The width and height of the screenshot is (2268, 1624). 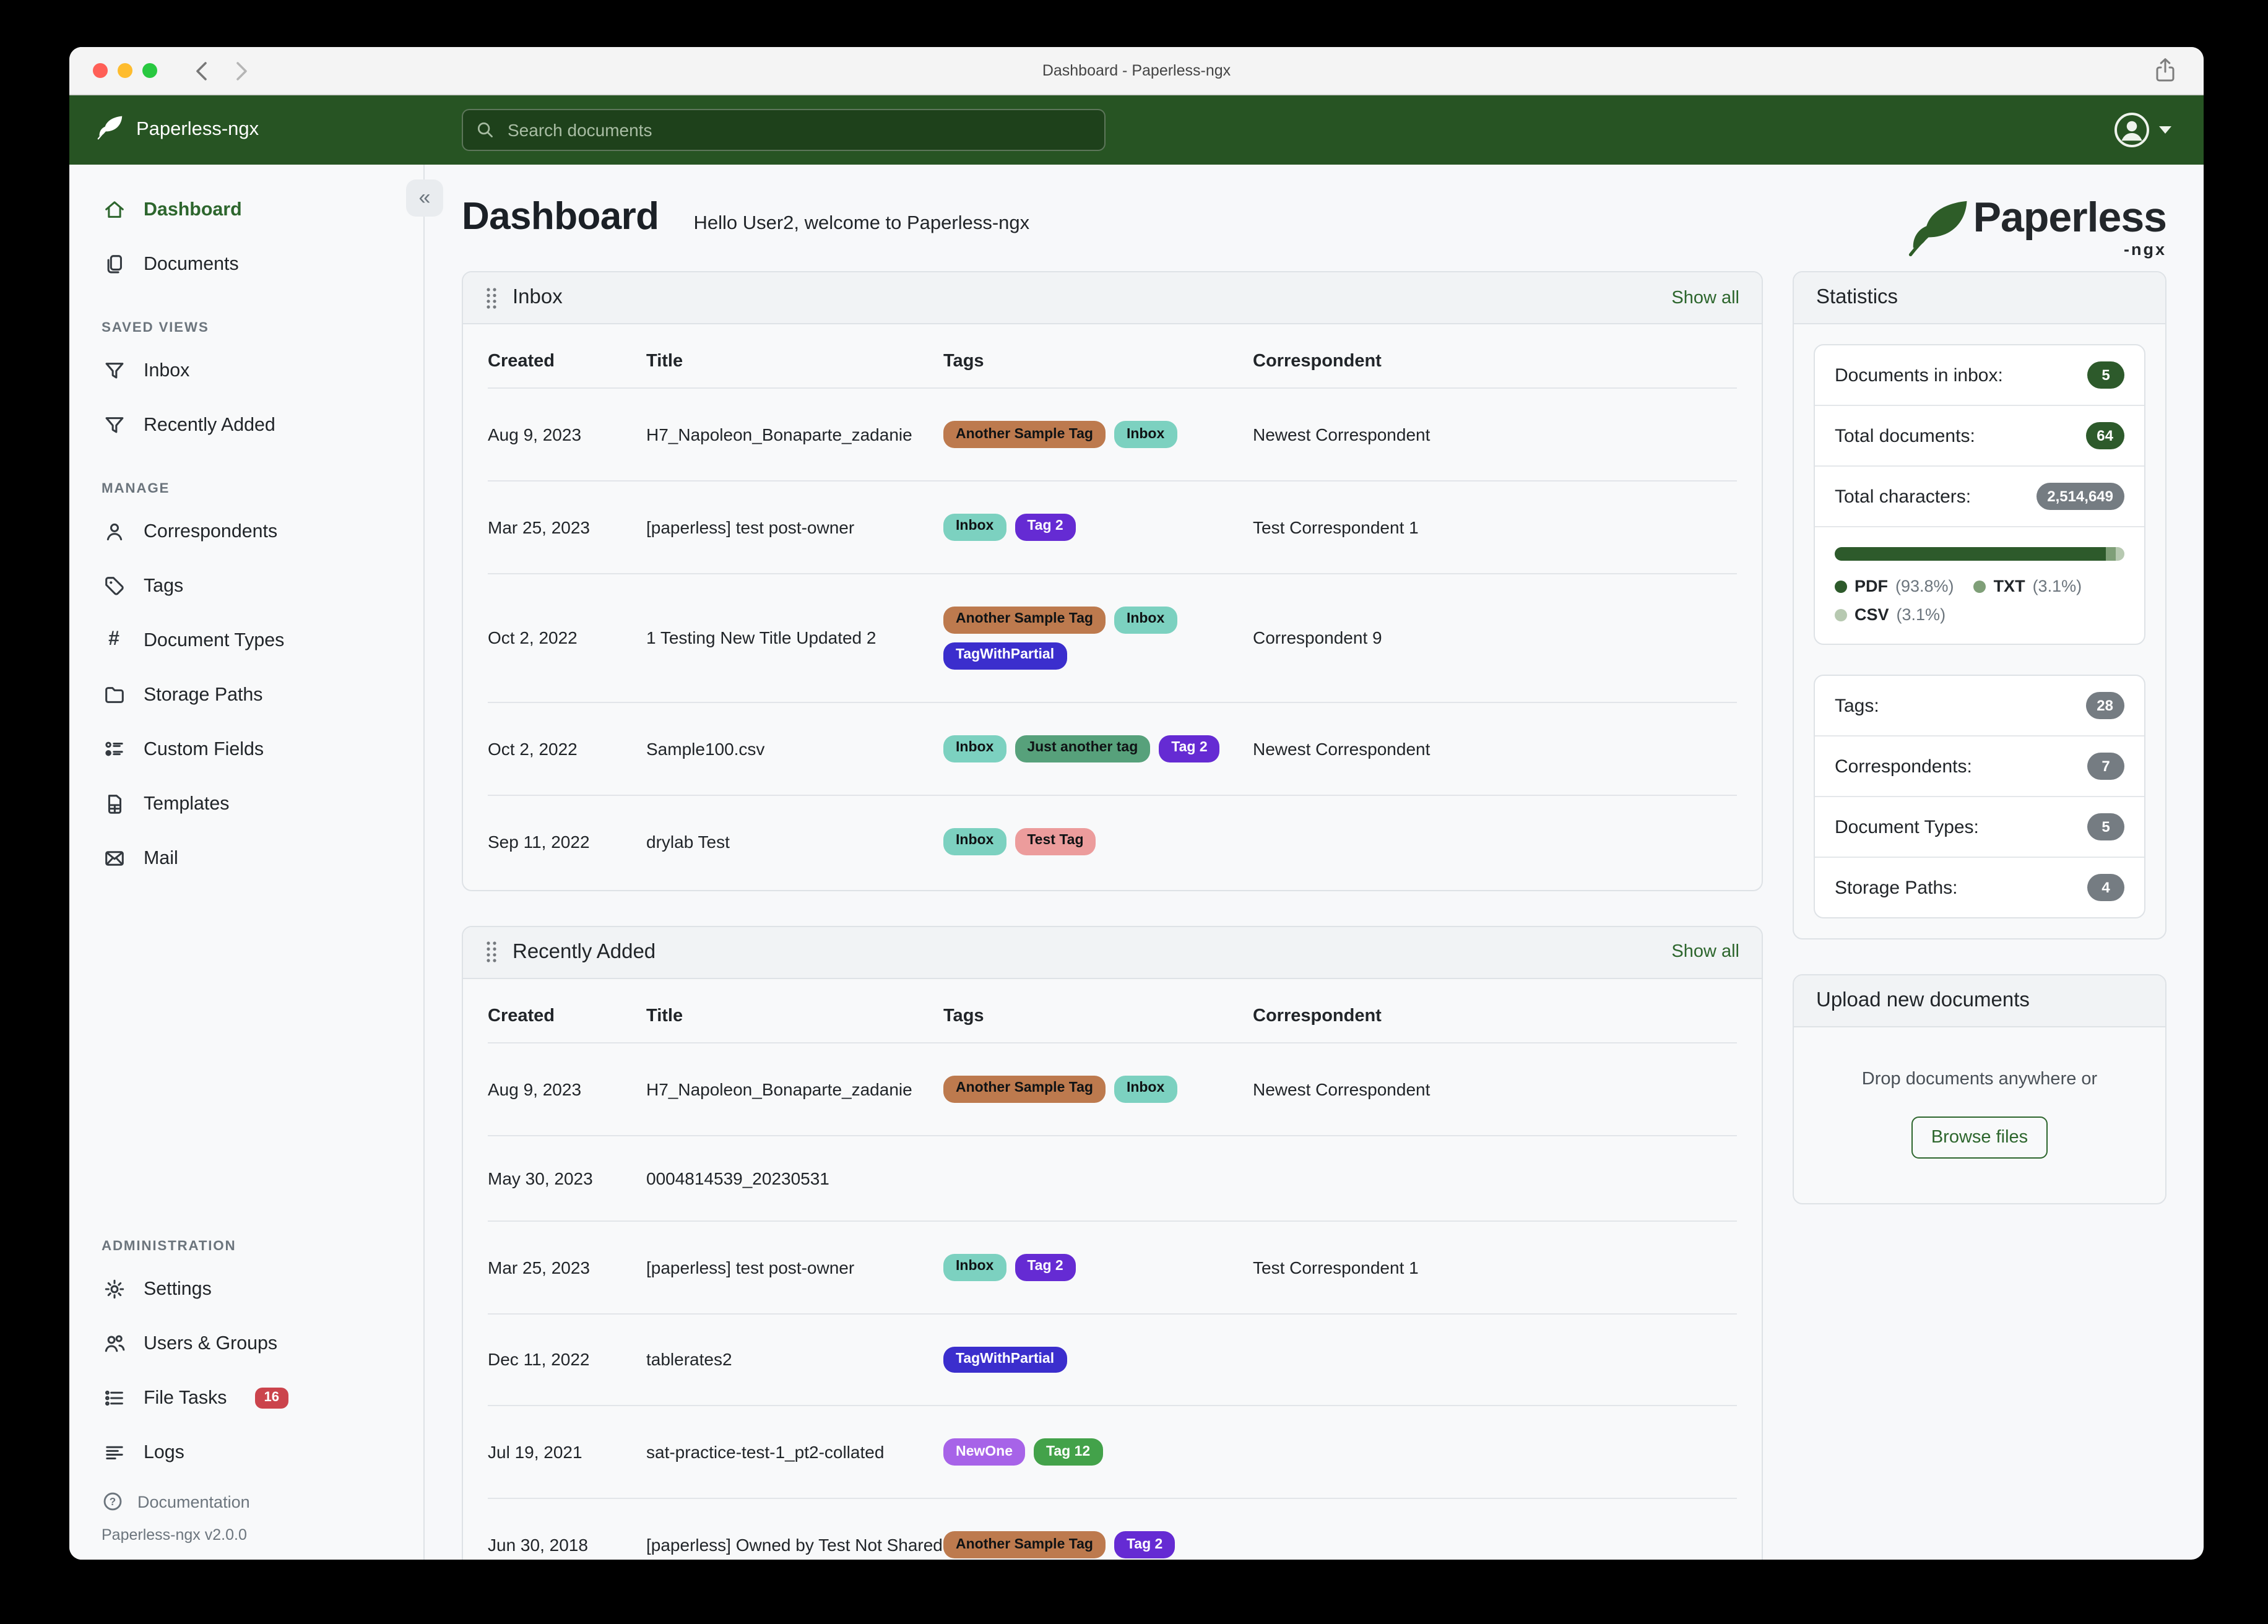 What do you see at coordinates (538, 1545) in the screenshot?
I see `cell-created: Jun 30, 2018` at bounding box center [538, 1545].